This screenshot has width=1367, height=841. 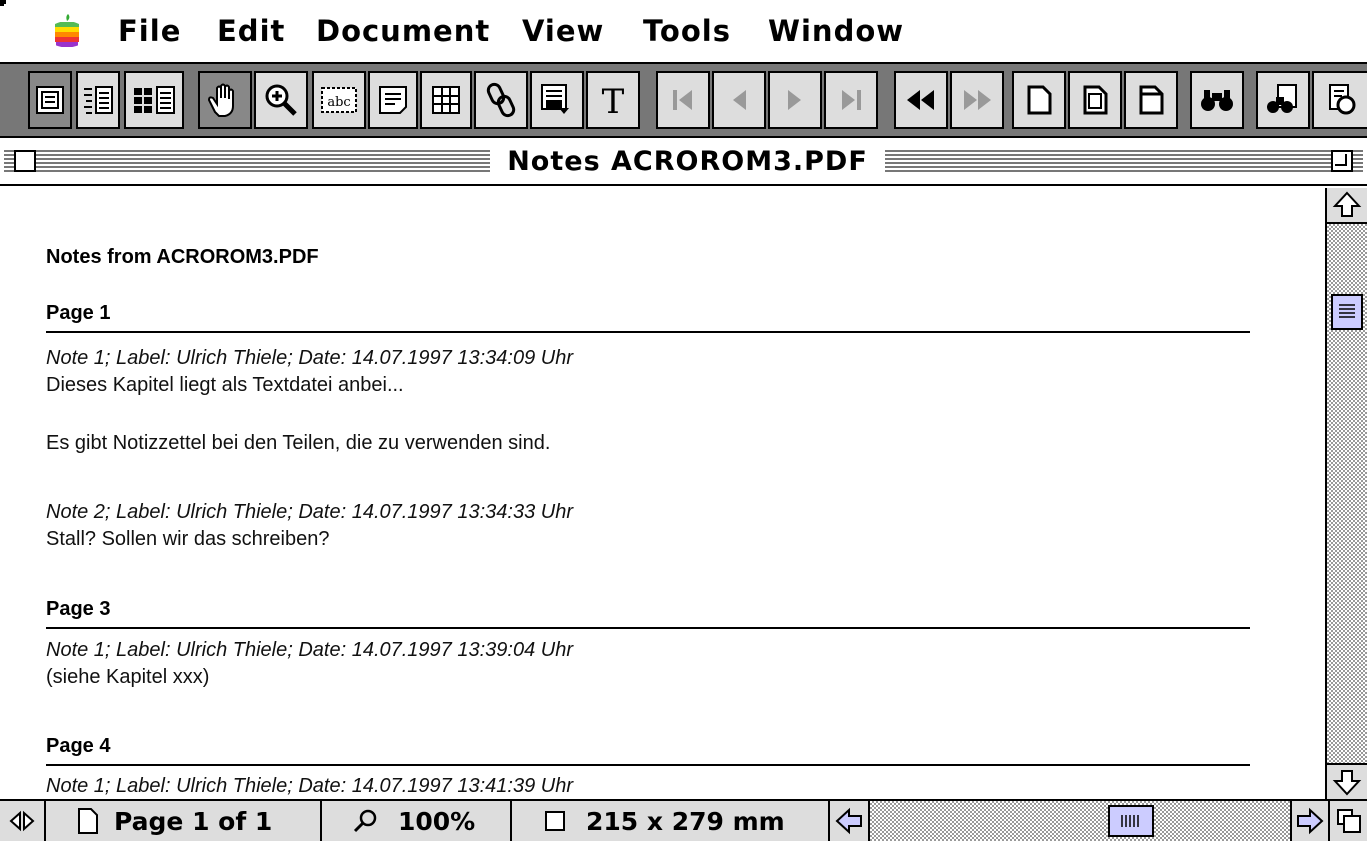 I want to click on arrow-left-icon, so click(x=848, y=821).